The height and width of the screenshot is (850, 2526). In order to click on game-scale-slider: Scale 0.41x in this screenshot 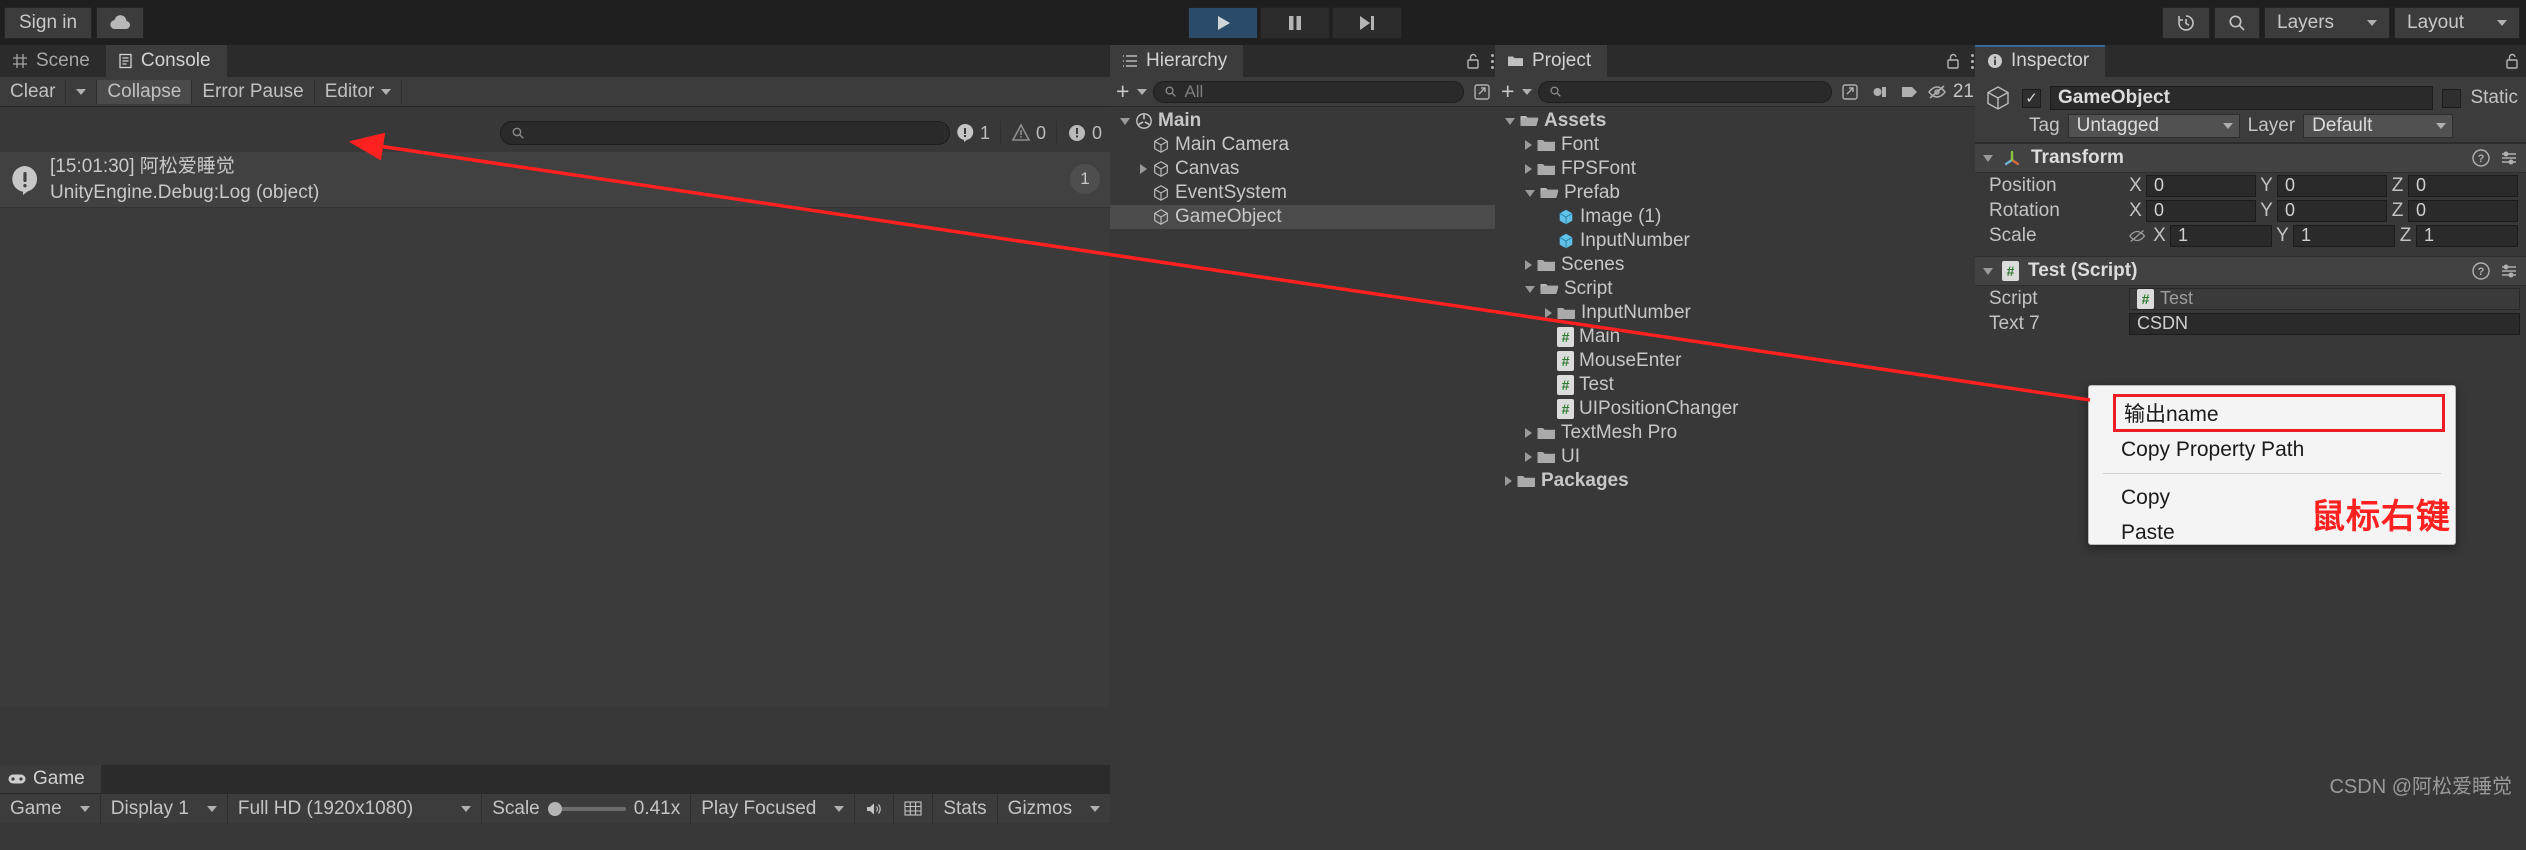, I will do `click(587, 808)`.